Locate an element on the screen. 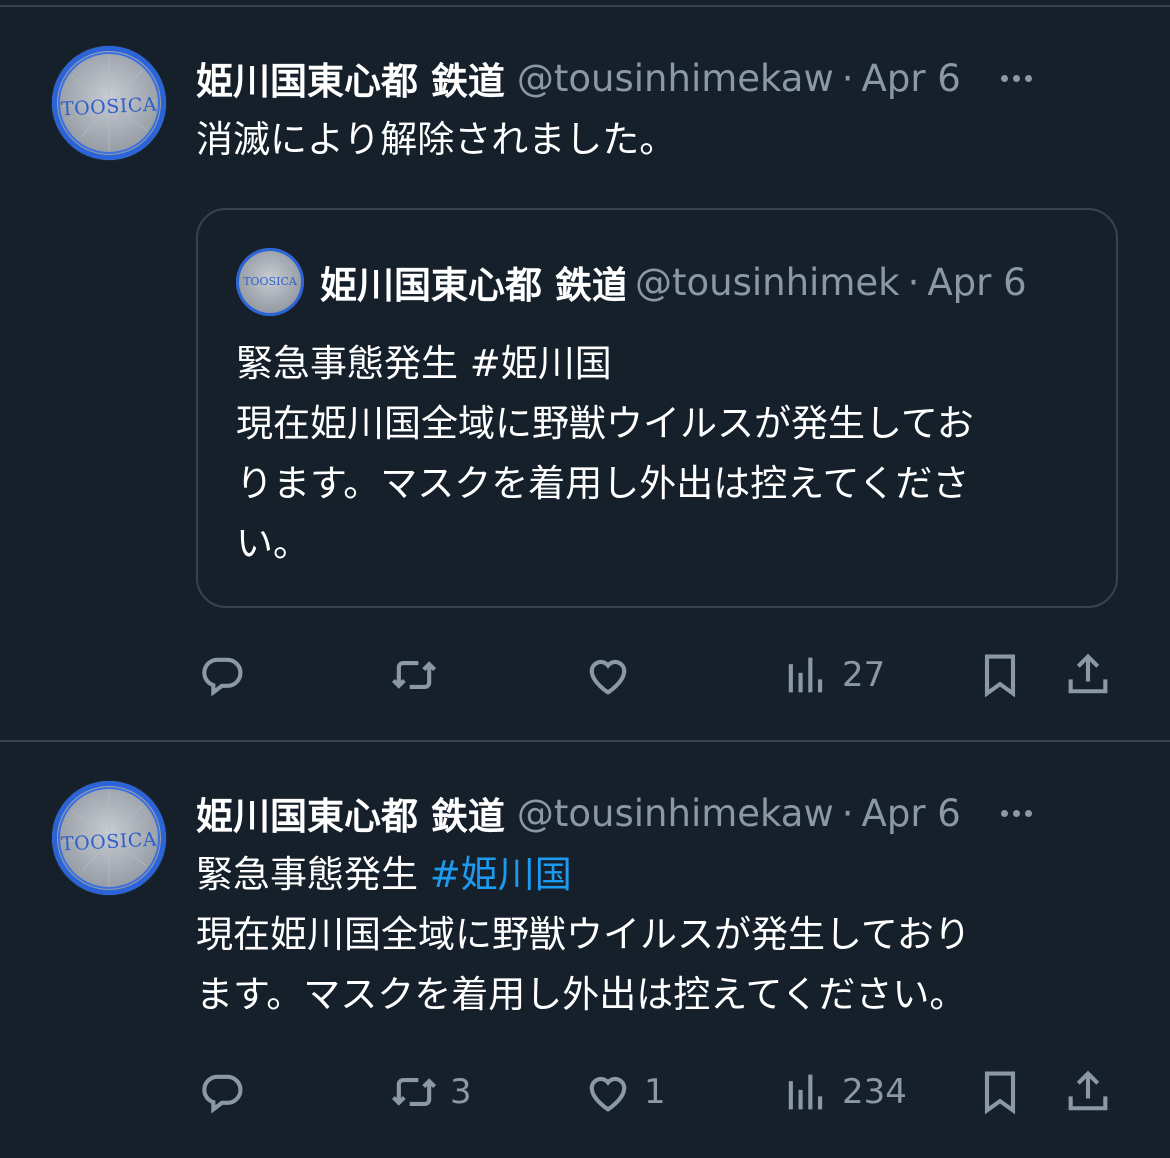  like-count: 1 is located at coordinates (655, 1092).